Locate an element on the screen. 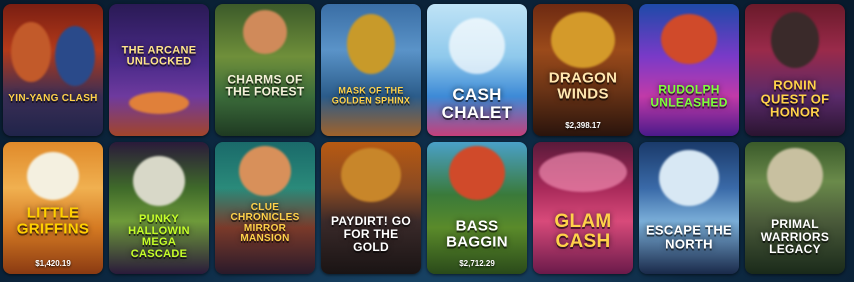 This screenshot has height=282, width=854. game-title: YIN-YANG CLASH is located at coordinates (53, 98).